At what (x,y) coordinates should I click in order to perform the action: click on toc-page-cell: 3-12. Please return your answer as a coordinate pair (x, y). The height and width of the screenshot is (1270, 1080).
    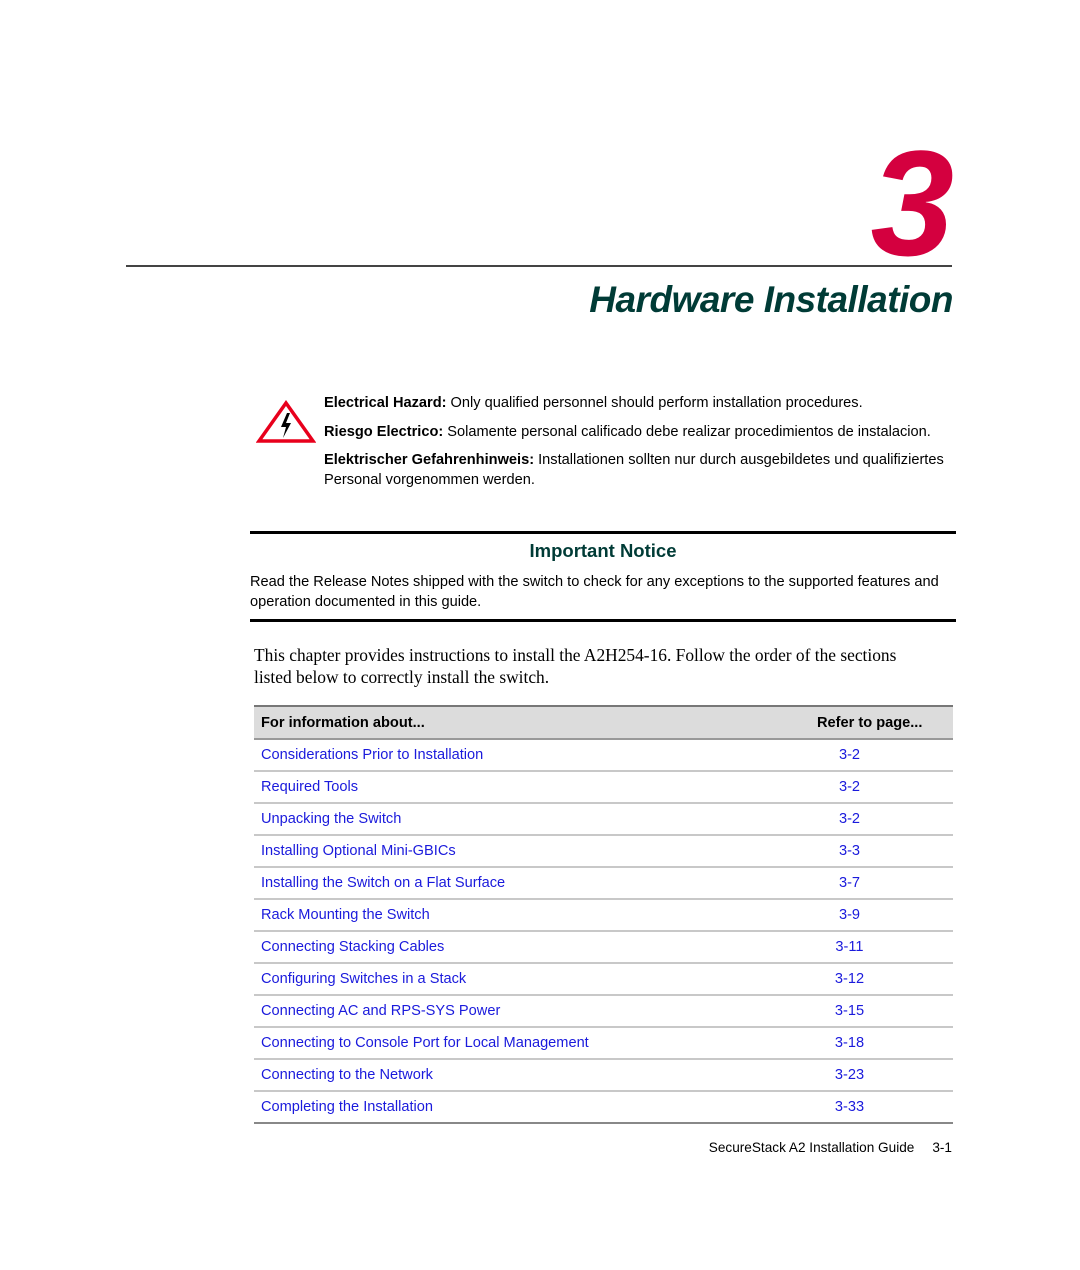
    Looking at the image, I should click on (885, 979).